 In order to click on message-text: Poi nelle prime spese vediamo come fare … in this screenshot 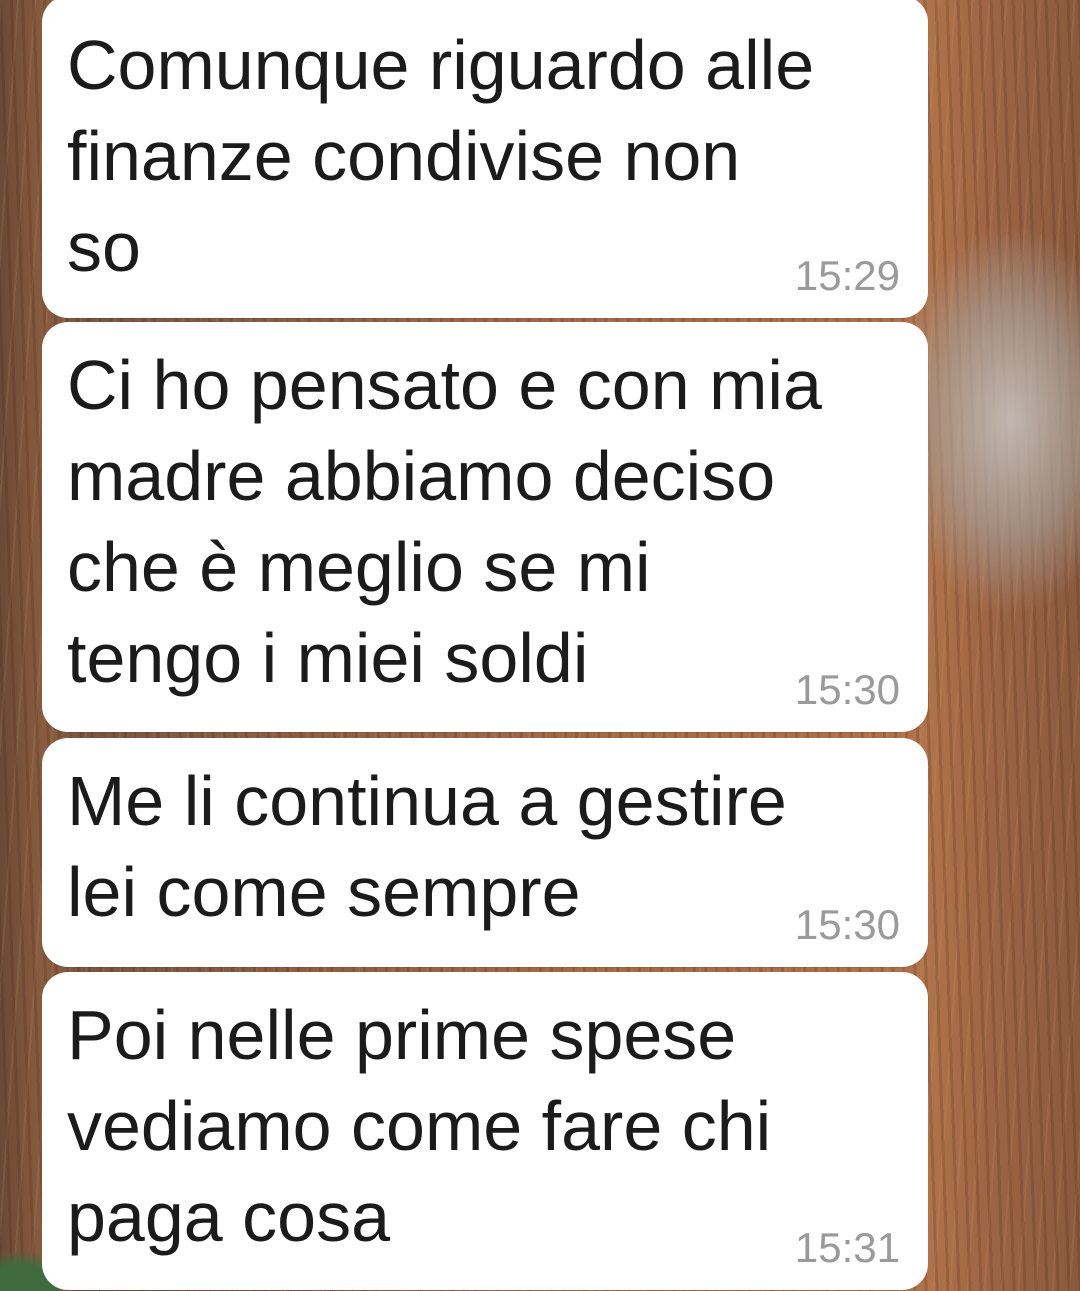, I will do `click(419, 1126)`.